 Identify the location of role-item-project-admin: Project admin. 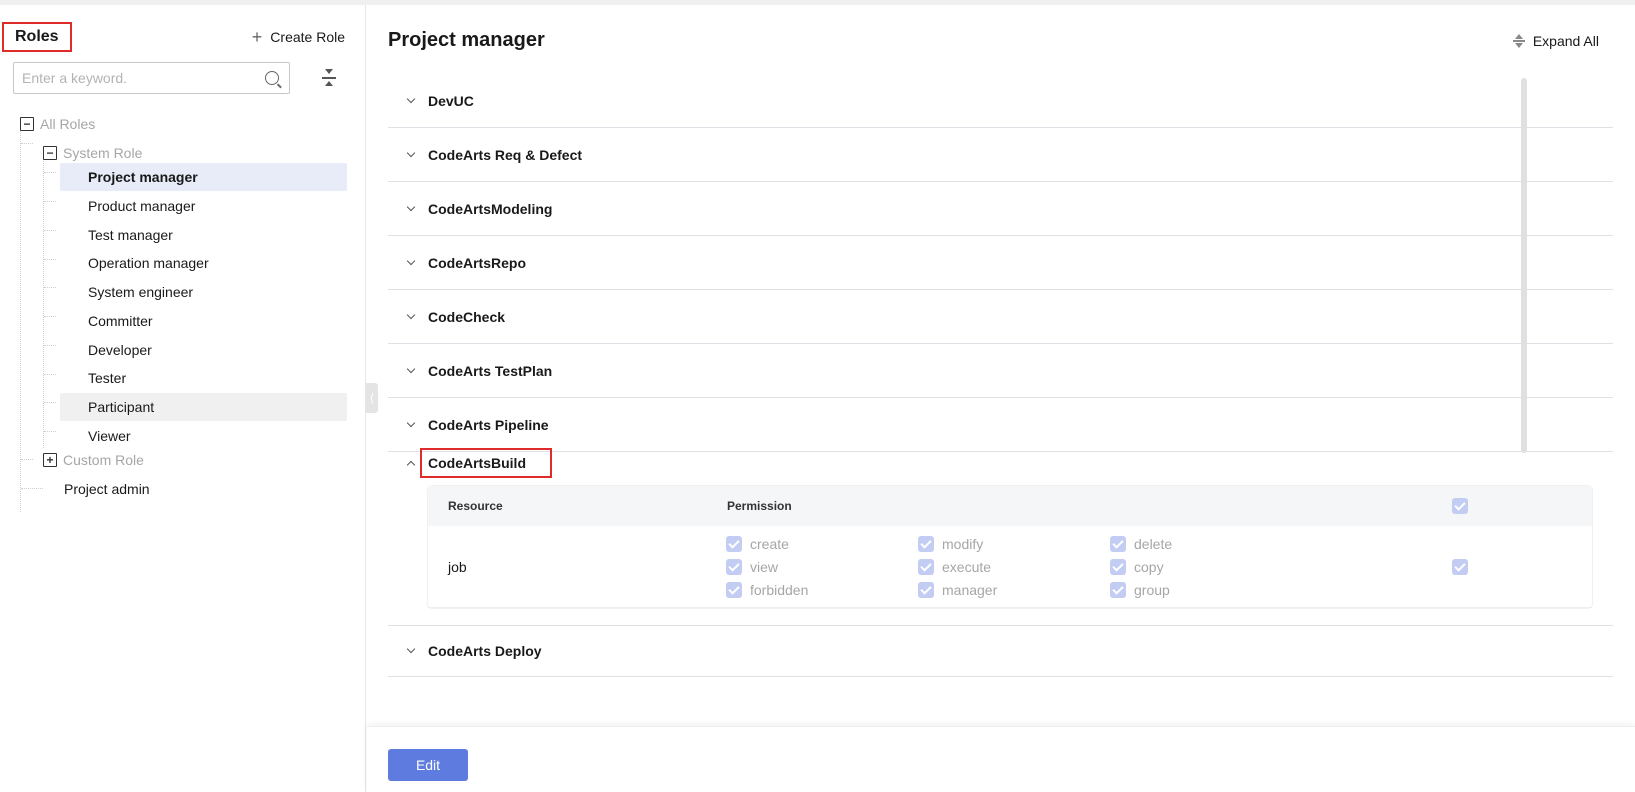
(107, 489).